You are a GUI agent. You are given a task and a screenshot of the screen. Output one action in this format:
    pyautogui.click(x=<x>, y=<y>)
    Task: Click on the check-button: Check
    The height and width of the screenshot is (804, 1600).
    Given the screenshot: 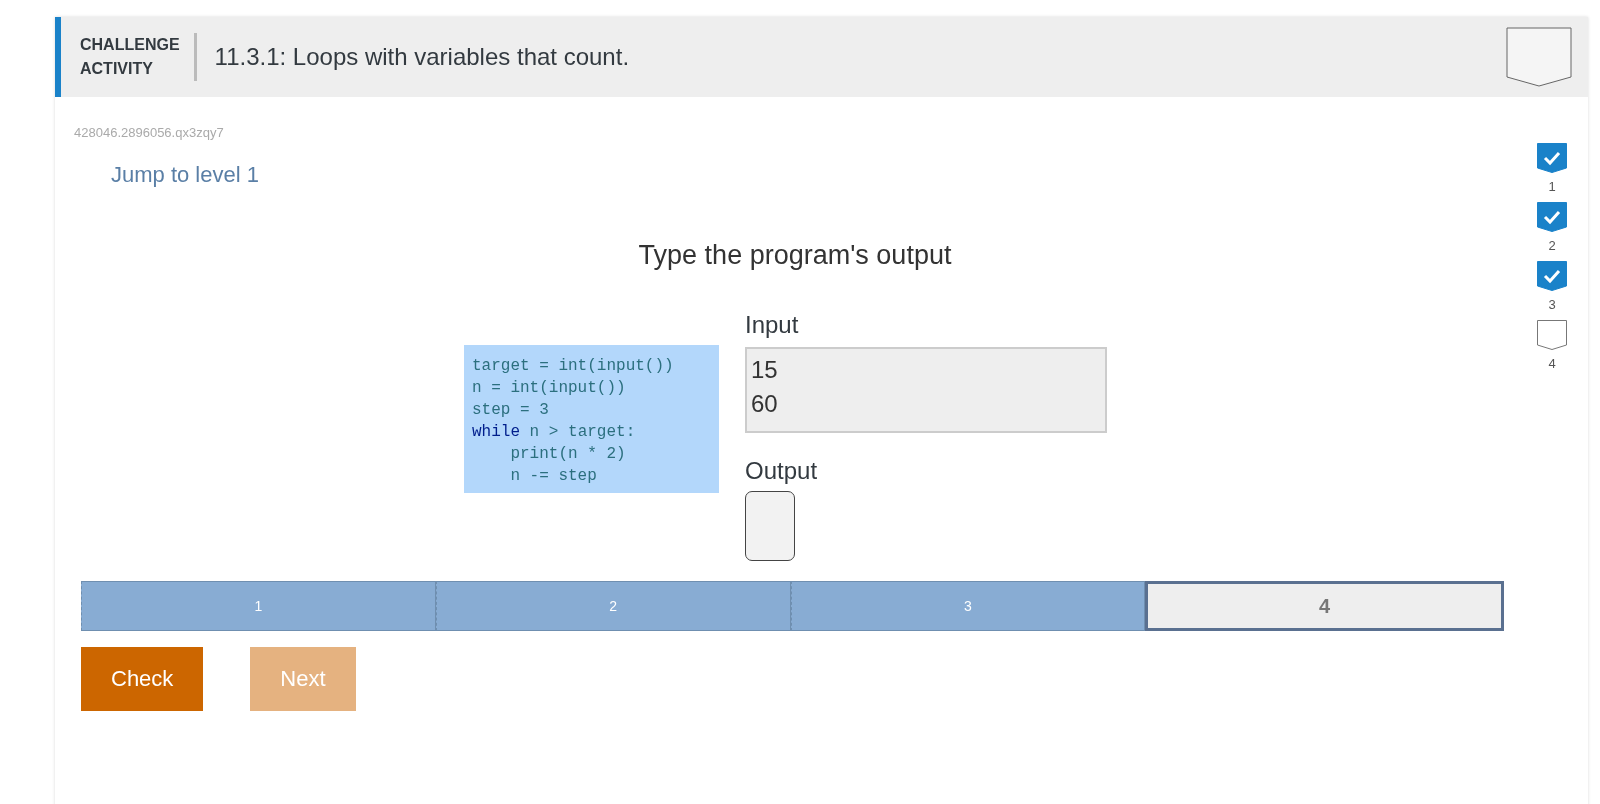 What is the action you would take?
    pyautogui.click(x=142, y=679)
    